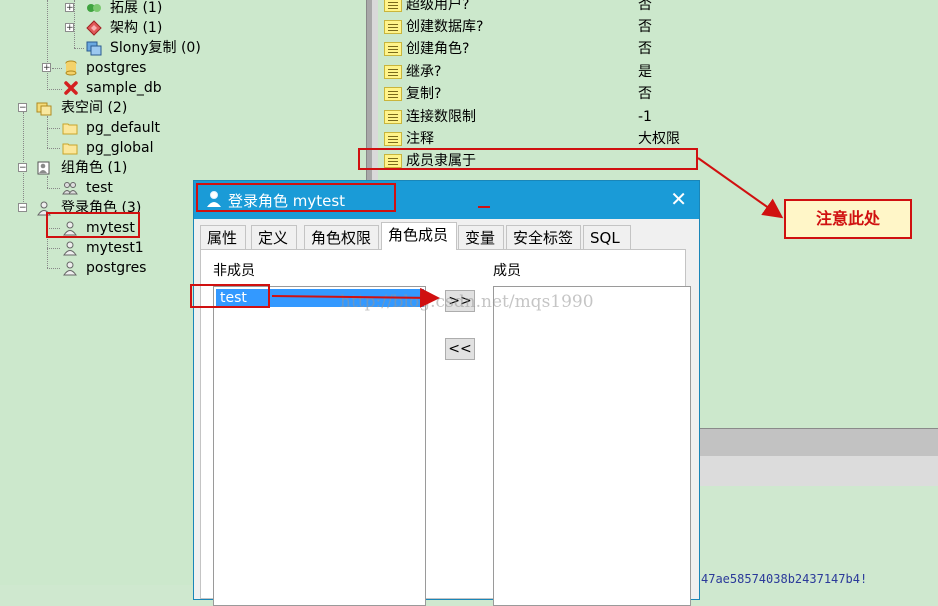  I want to click on tab-label: 变量, so click(480, 238).